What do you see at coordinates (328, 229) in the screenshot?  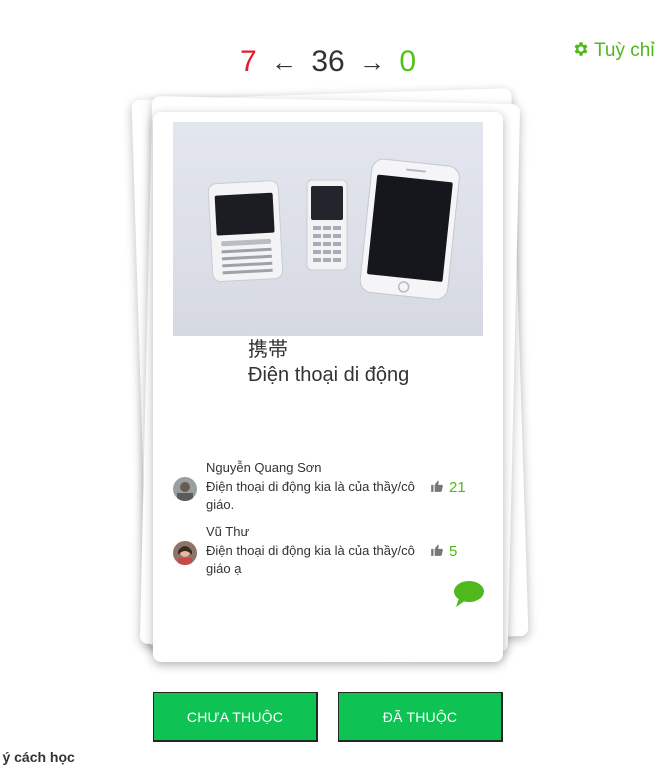 I see `vocabulary-image` at bounding box center [328, 229].